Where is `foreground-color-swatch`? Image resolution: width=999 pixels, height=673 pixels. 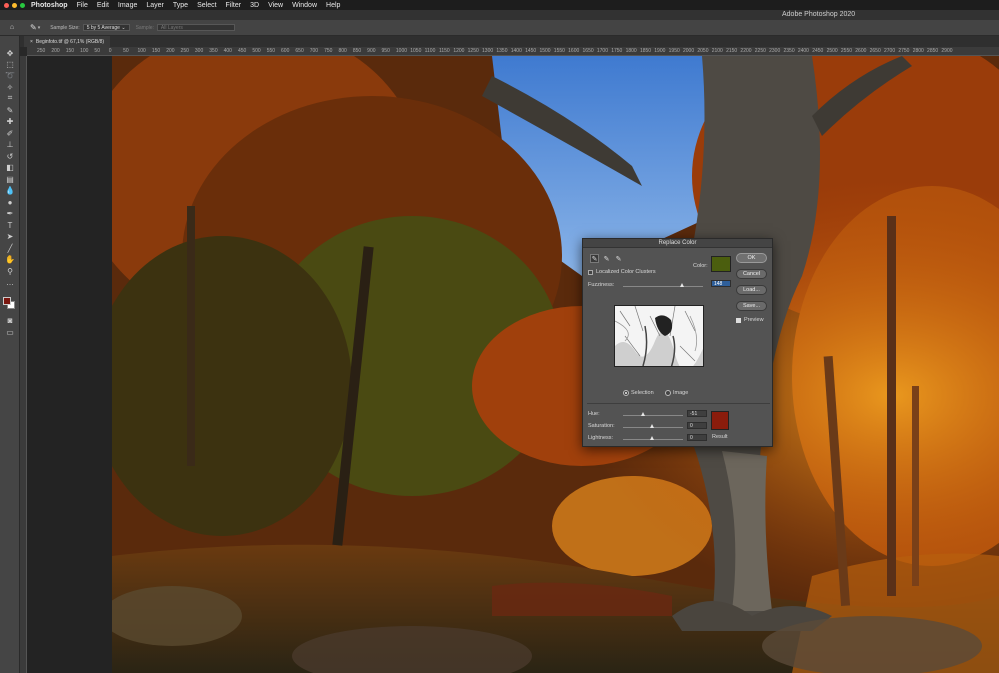
foreground-color-swatch is located at coordinates (7, 301).